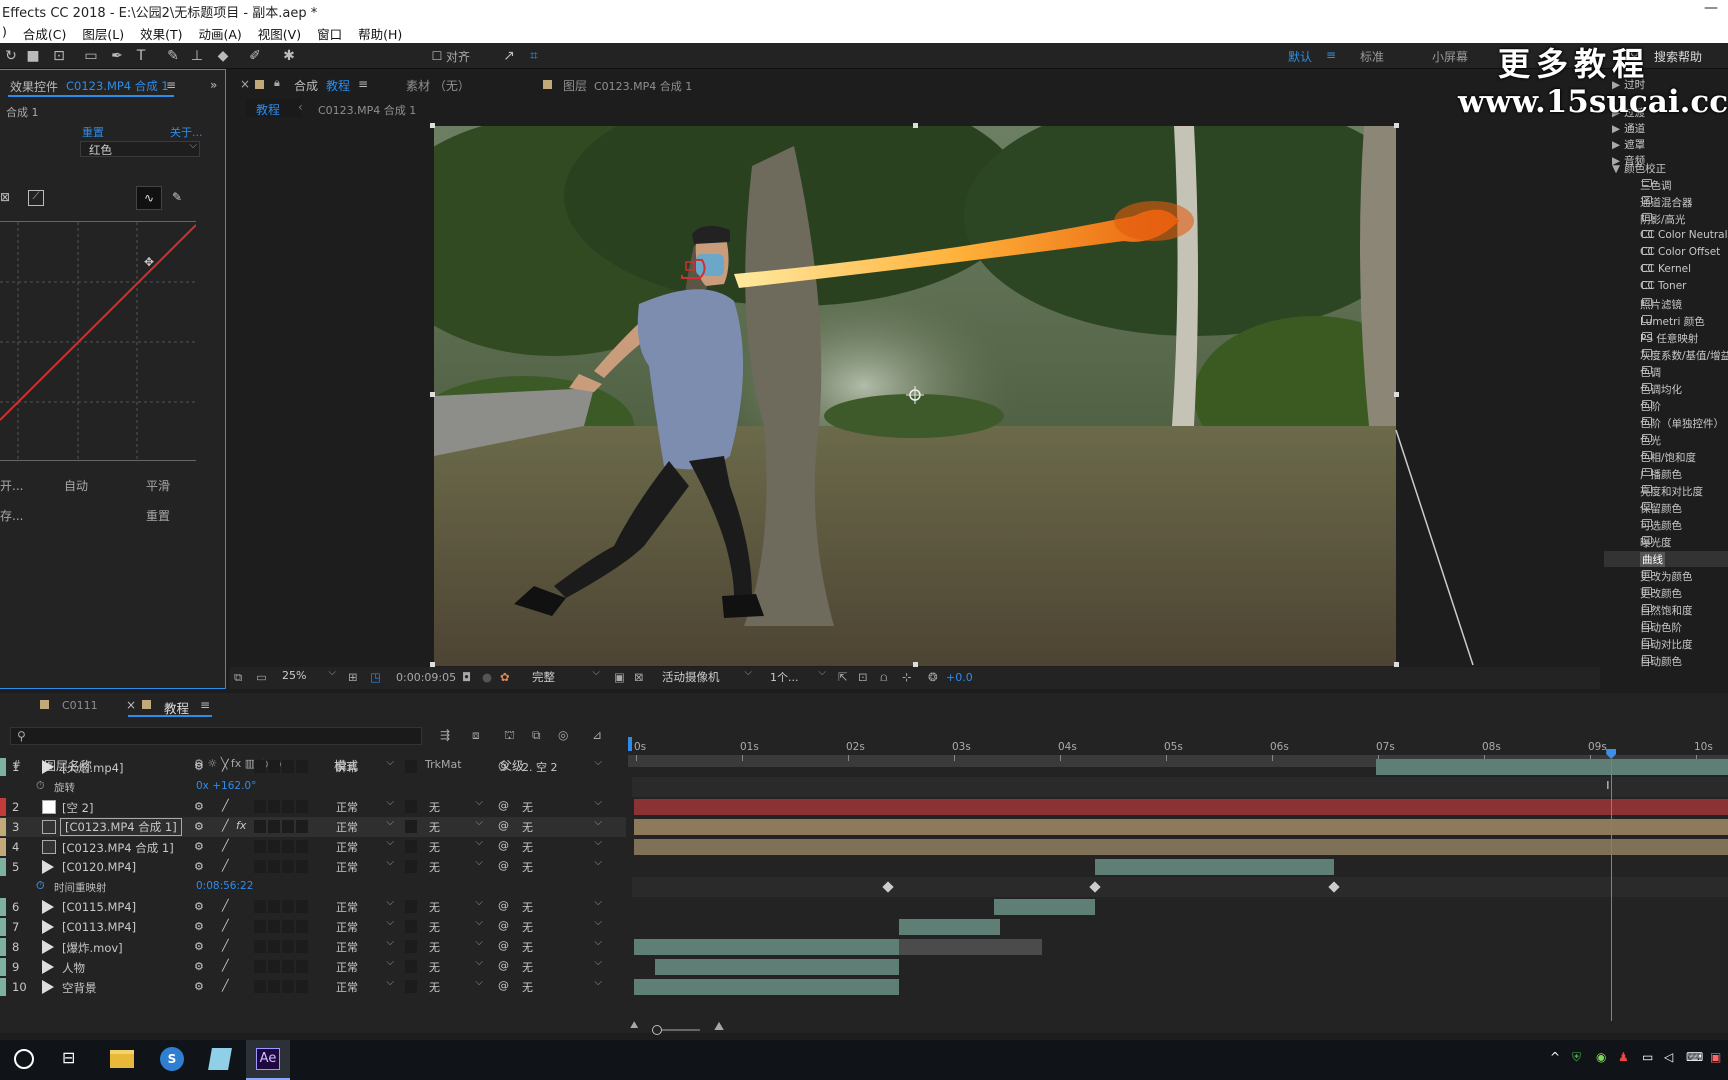 This screenshot has height=1080, width=1728. Describe the element at coordinates (313, 967) in the screenshot. I see `layer-row: 9 人物 ⚙ ╱ 正常 无 @ 无` at that location.